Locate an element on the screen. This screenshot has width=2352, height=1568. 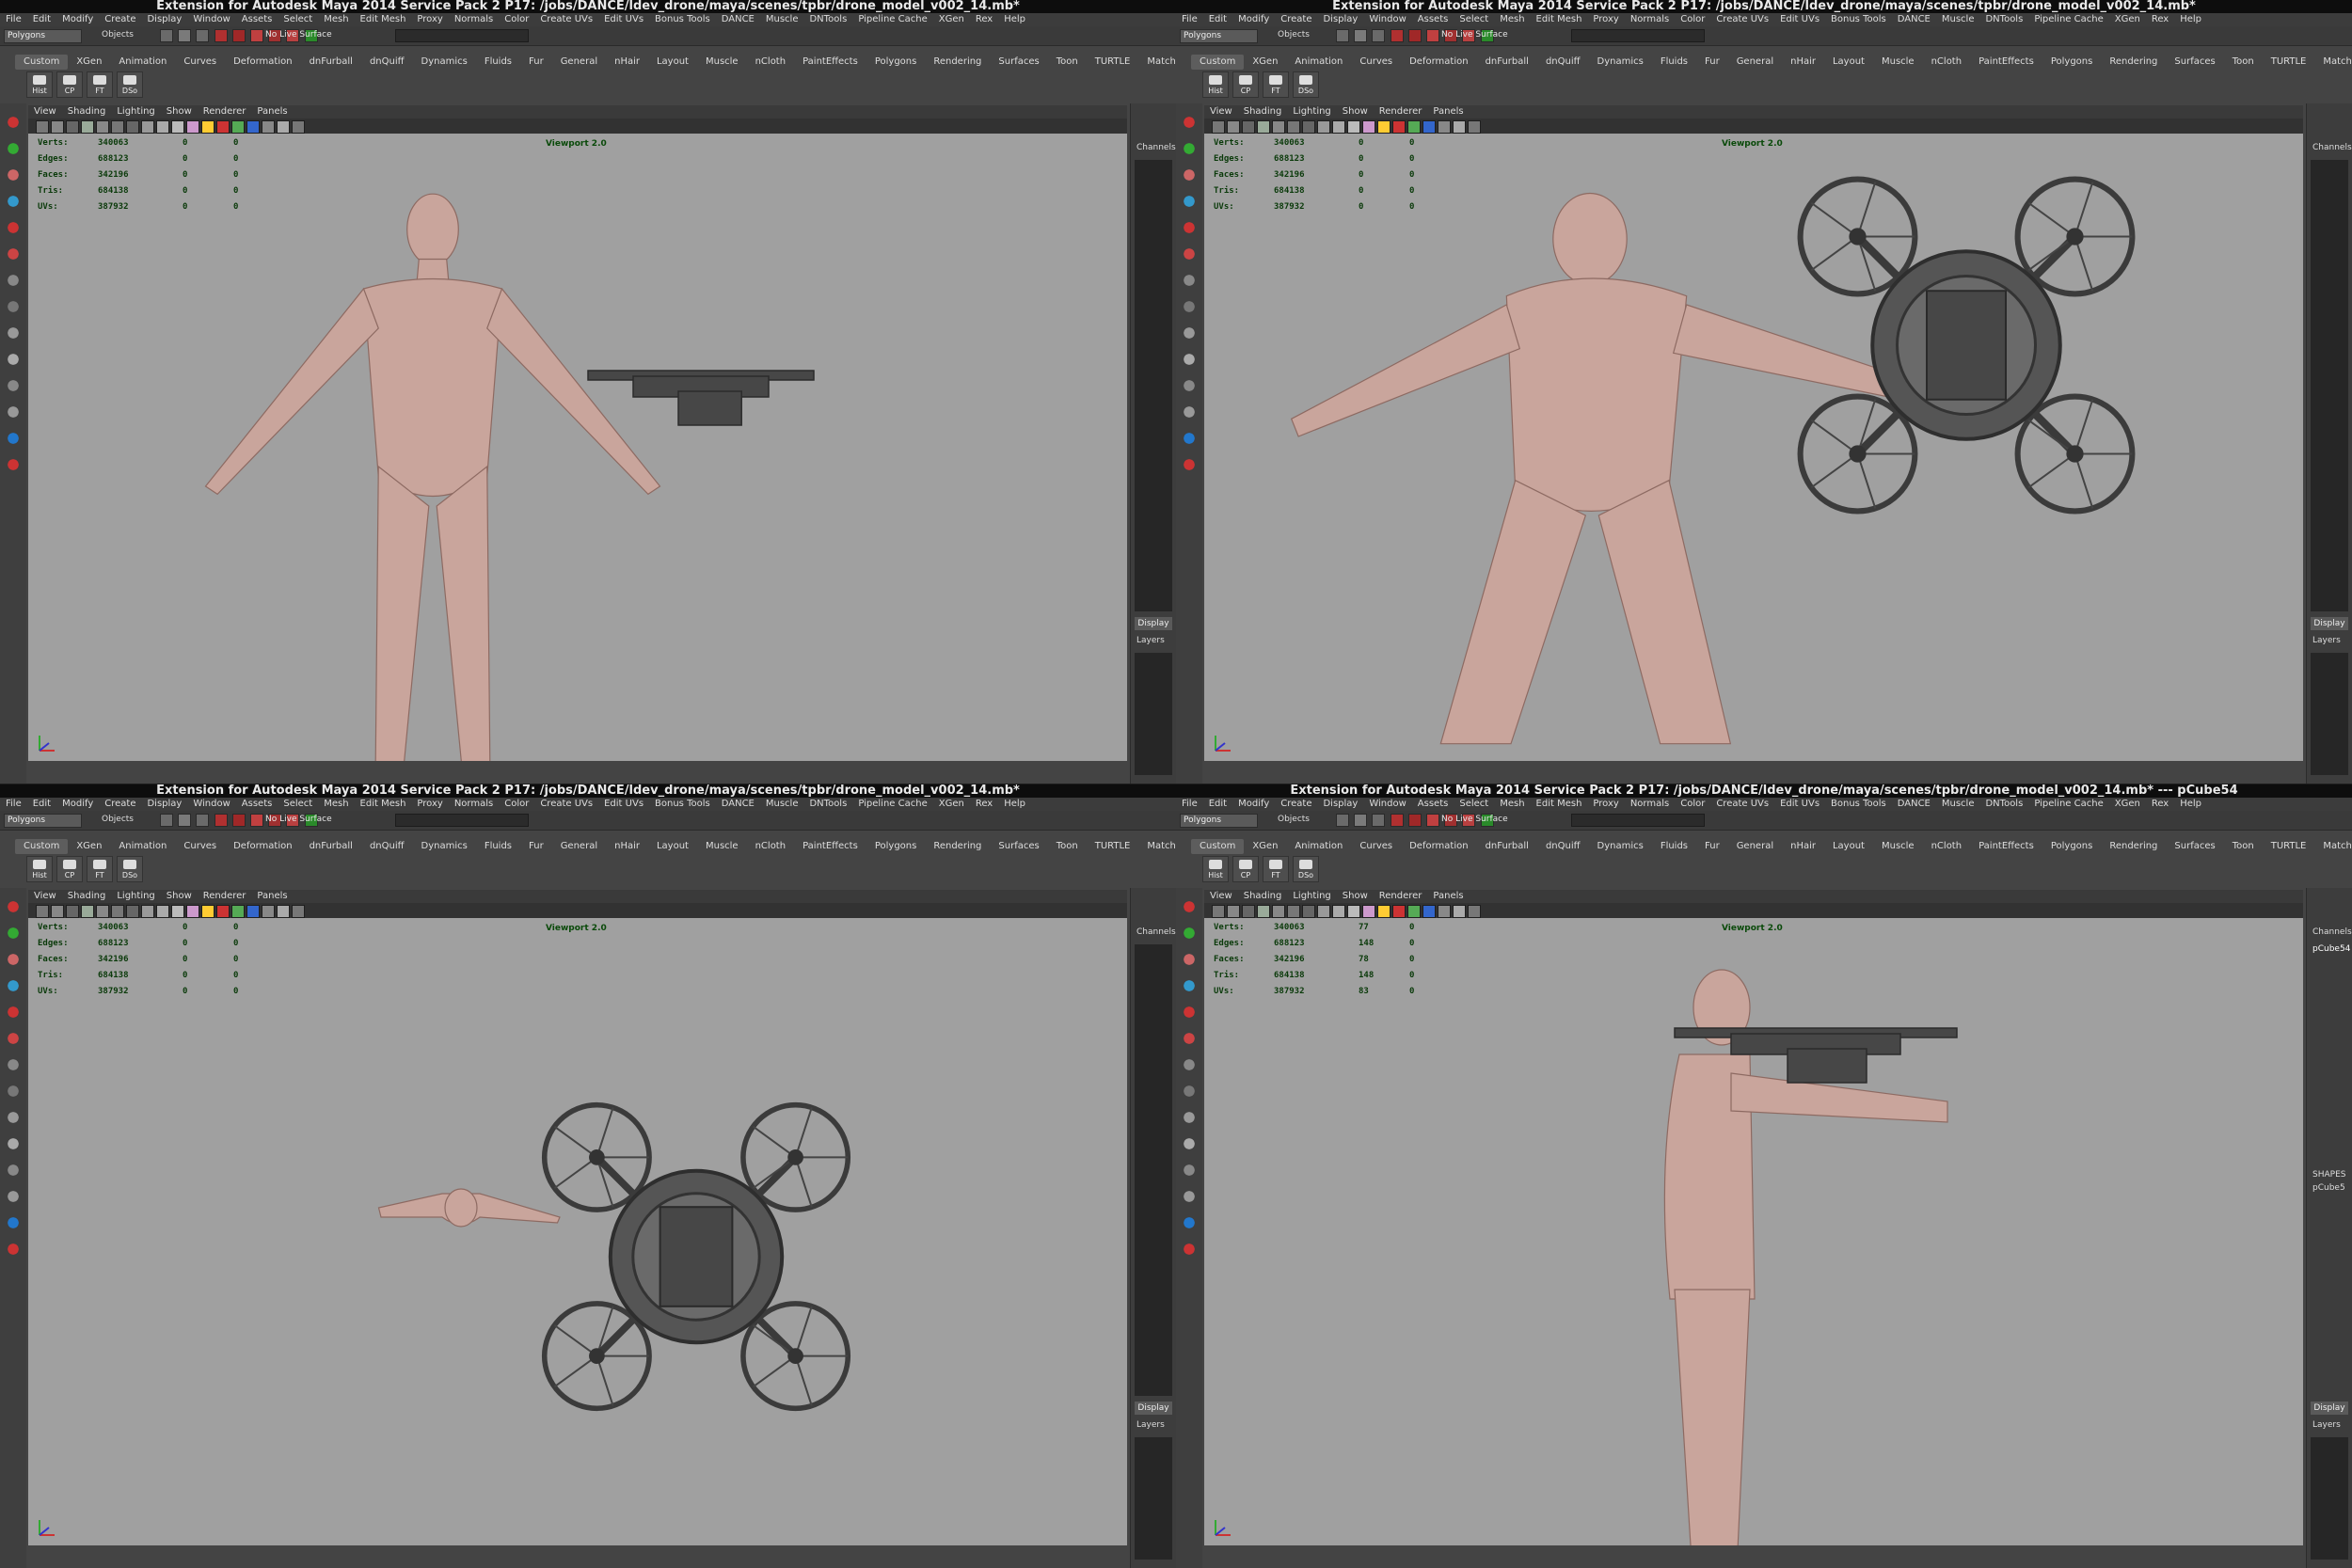
layout-four-icon is located at coordinates (13, 1117).